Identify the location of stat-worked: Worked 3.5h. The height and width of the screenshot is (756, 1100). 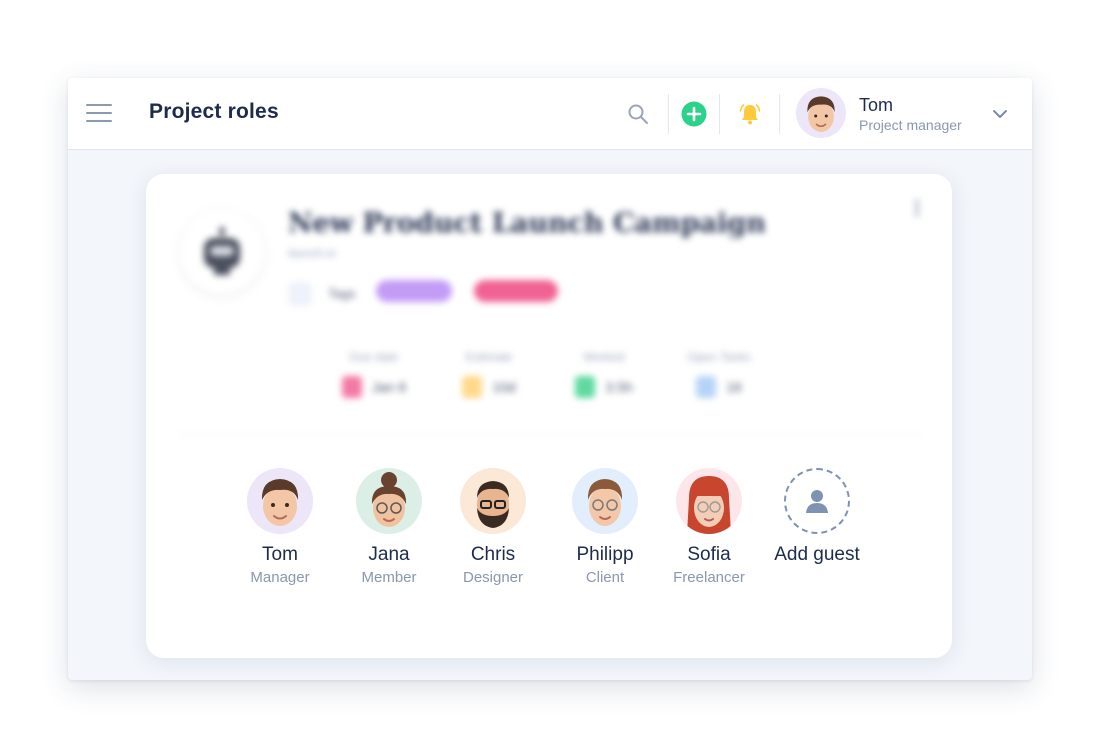
(604, 374).